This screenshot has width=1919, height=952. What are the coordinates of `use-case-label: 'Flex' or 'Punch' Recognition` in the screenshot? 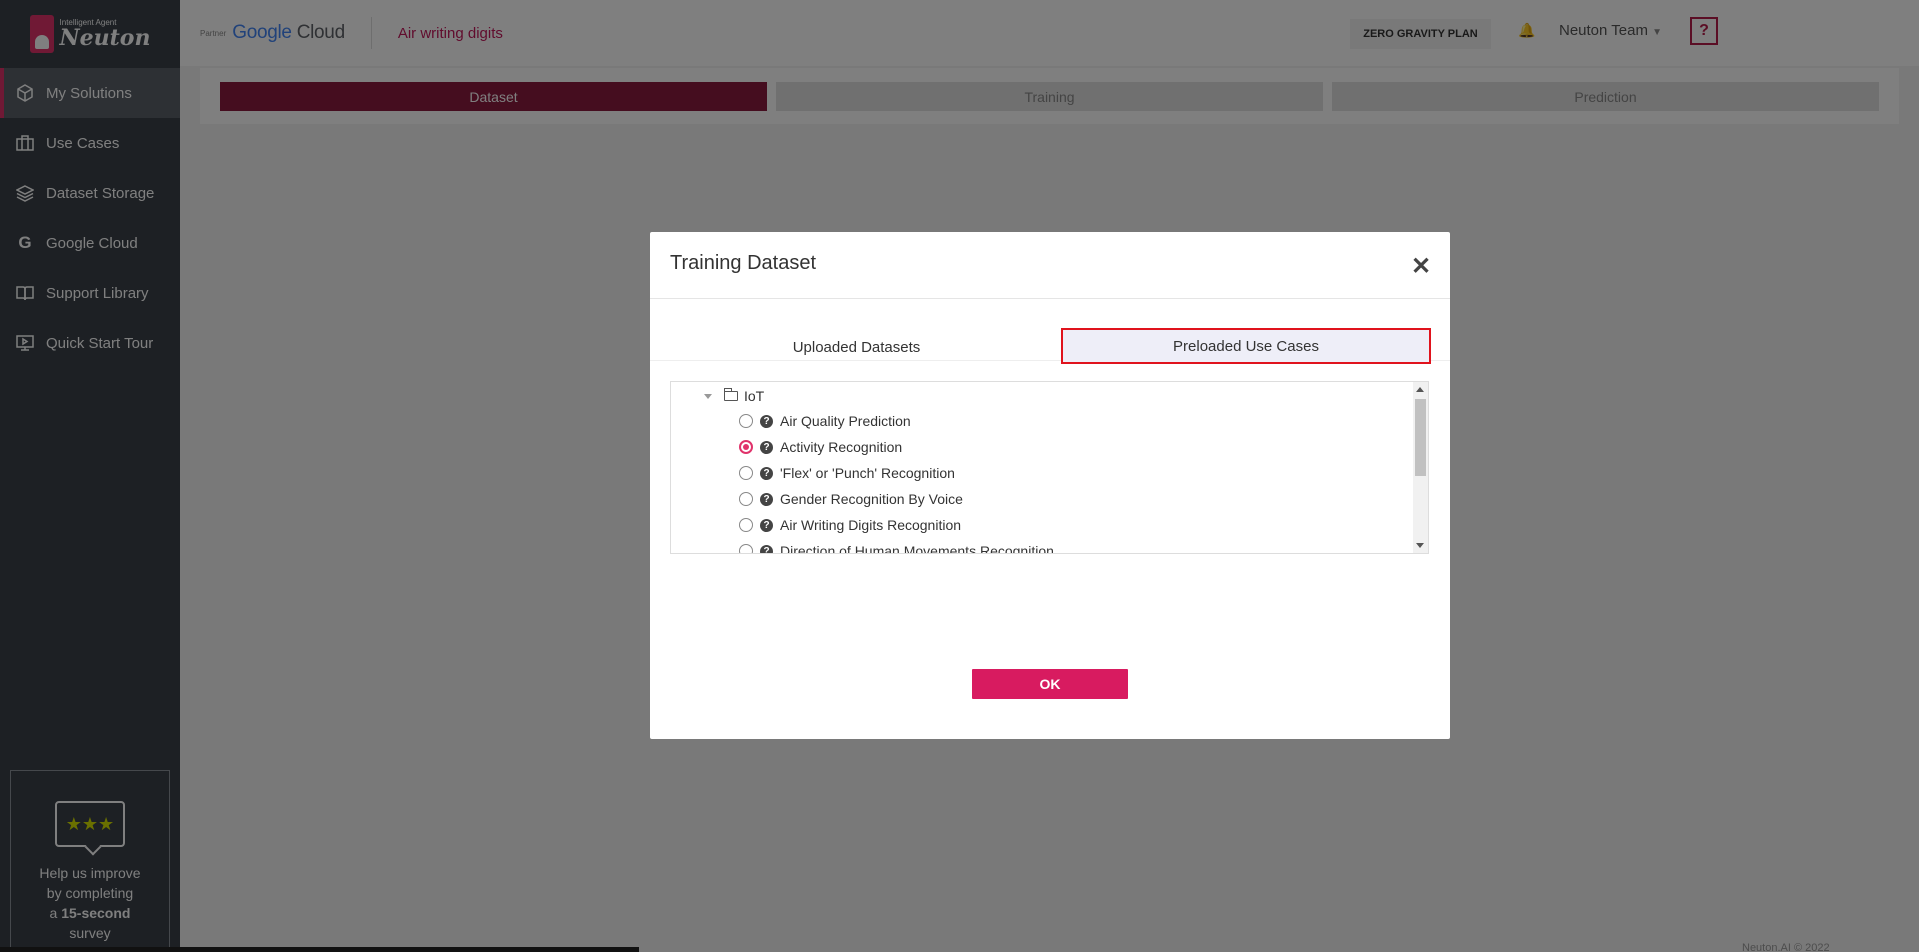 It's located at (867, 473).